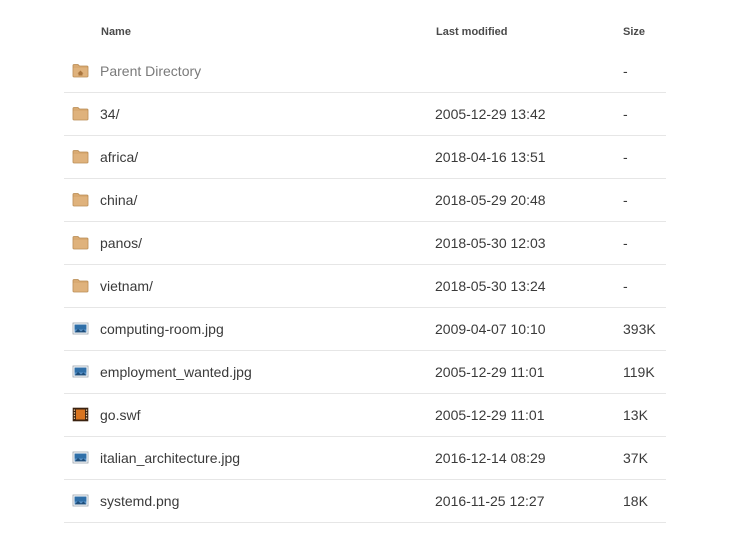 The width and height of the screenshot is (731, 536). What do you see at coordinates (490, 501) in the screenshot?
I see `last-modified-cell: 2016-11-25 12:27` at bounding box center [490, 501].